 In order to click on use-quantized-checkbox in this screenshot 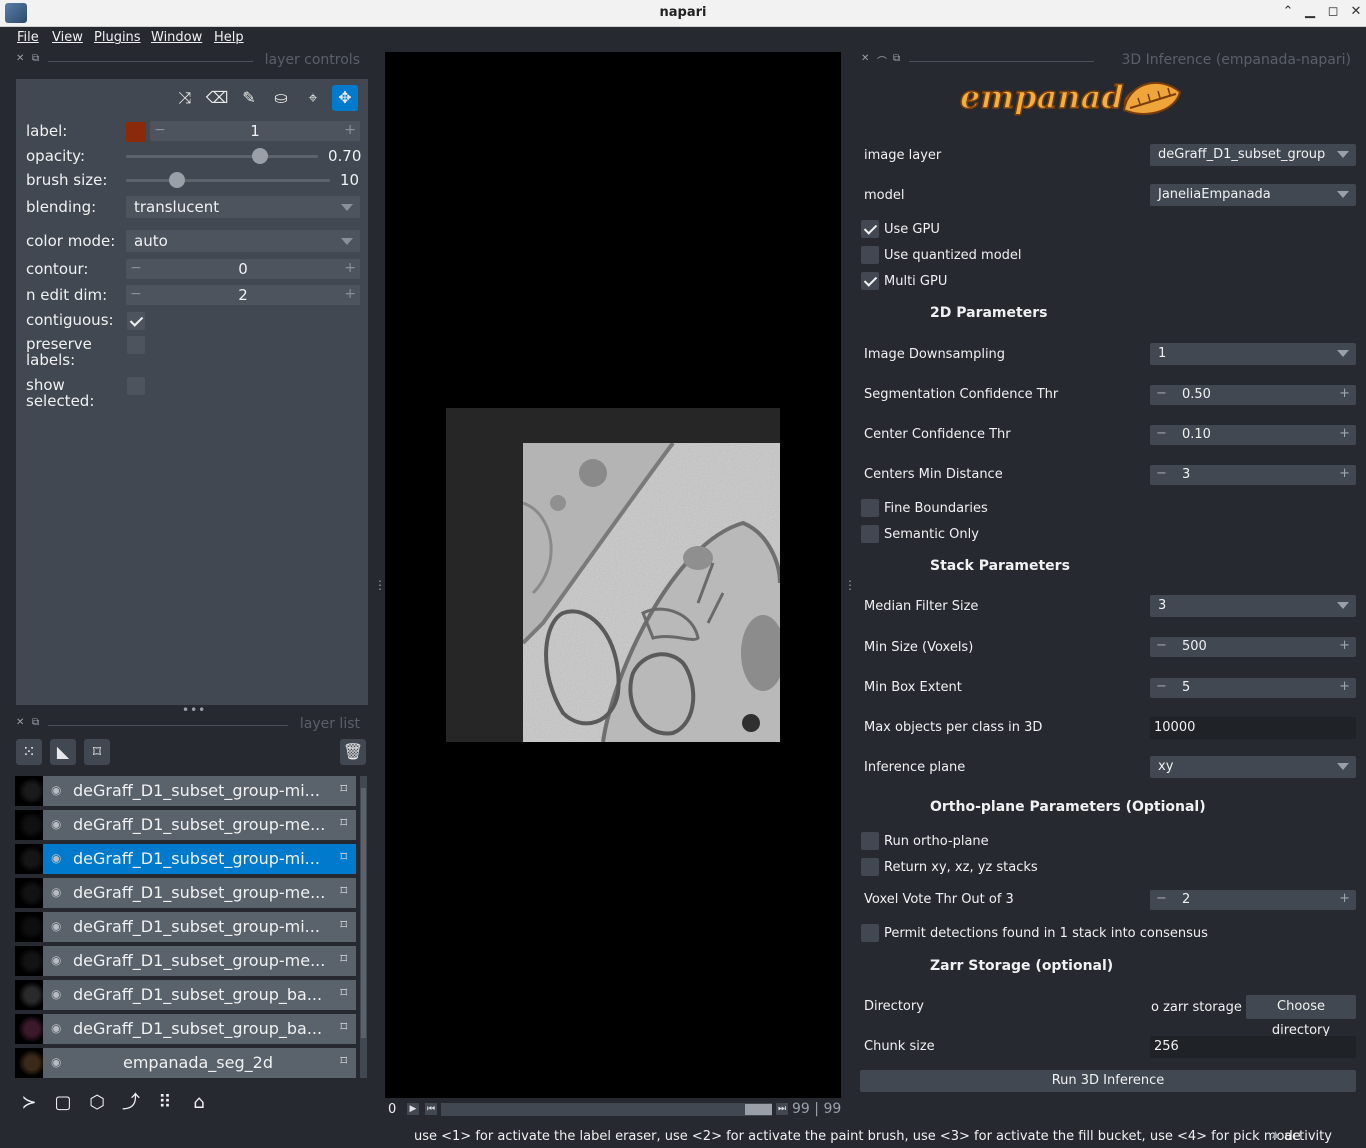, I will do `click(870, 255)`.